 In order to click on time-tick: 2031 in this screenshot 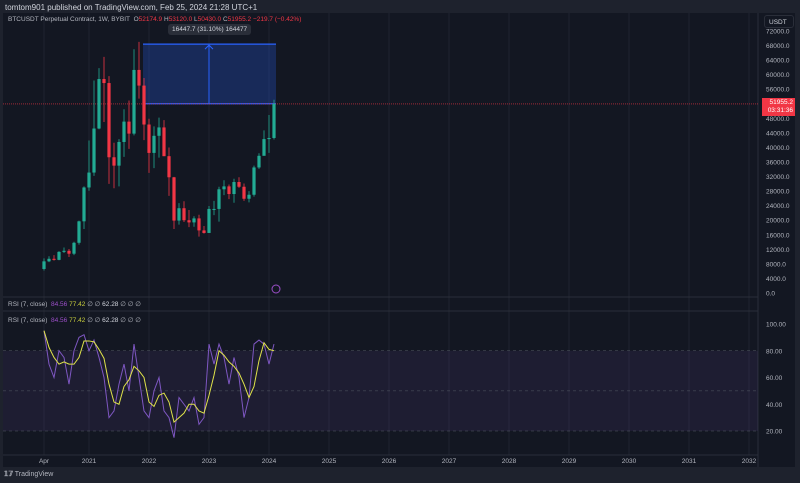, I will do `click(689, 461)`.